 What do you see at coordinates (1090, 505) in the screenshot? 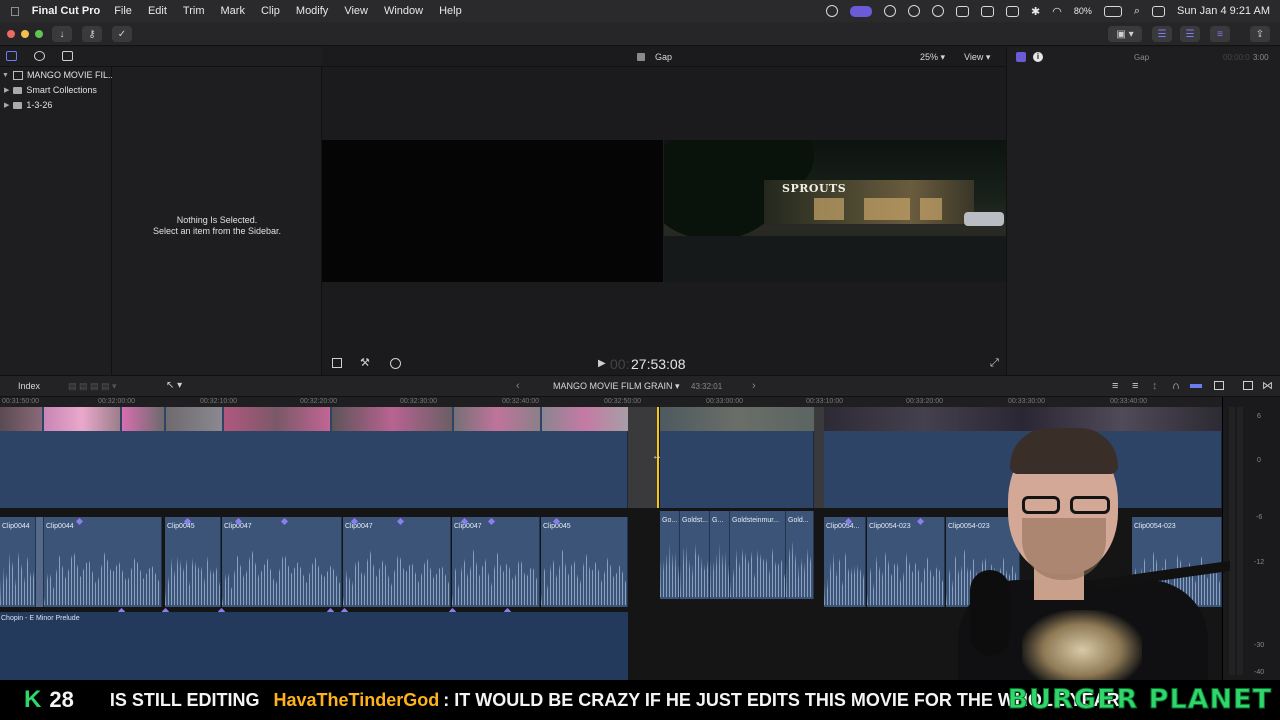
I see `glasses-lens-right` at bounding box center [1090, 505].